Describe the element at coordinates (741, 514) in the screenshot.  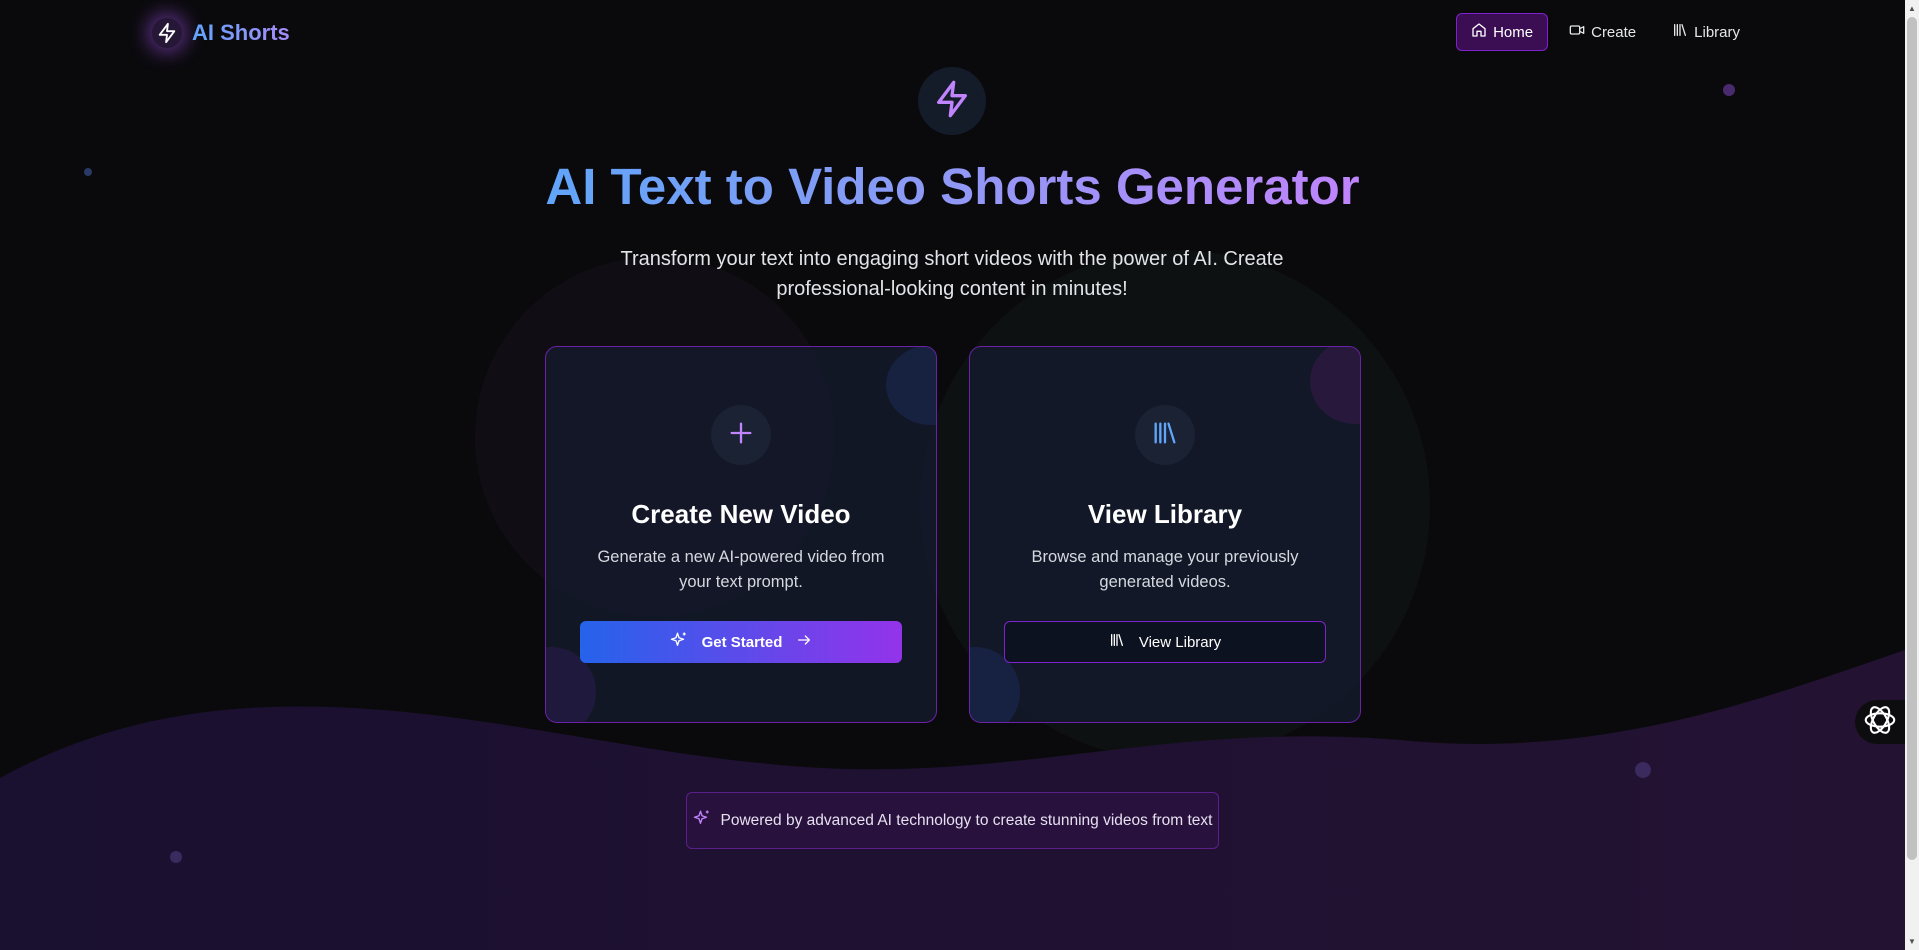
I see `card-title: Create New Video` at that location.